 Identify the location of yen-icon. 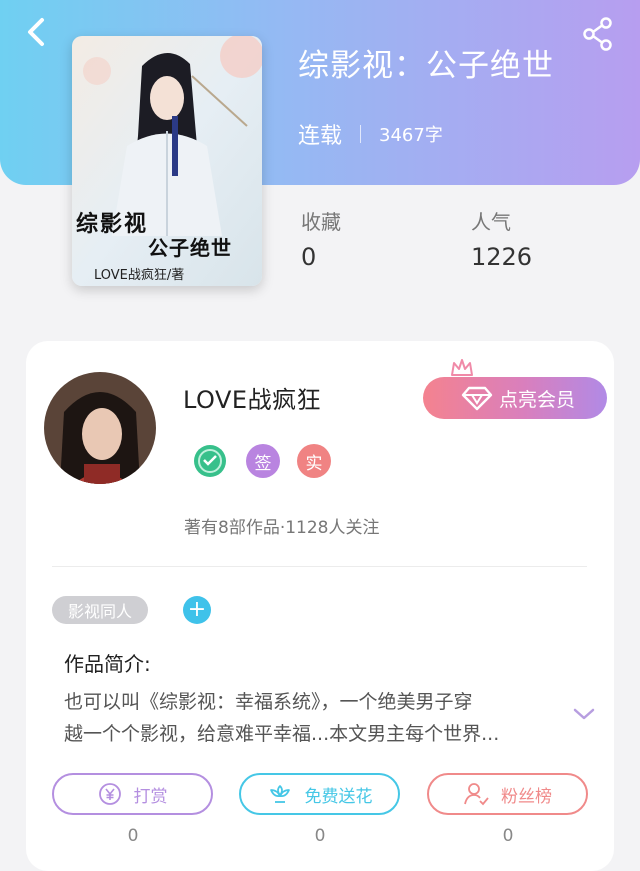
(109, 794).